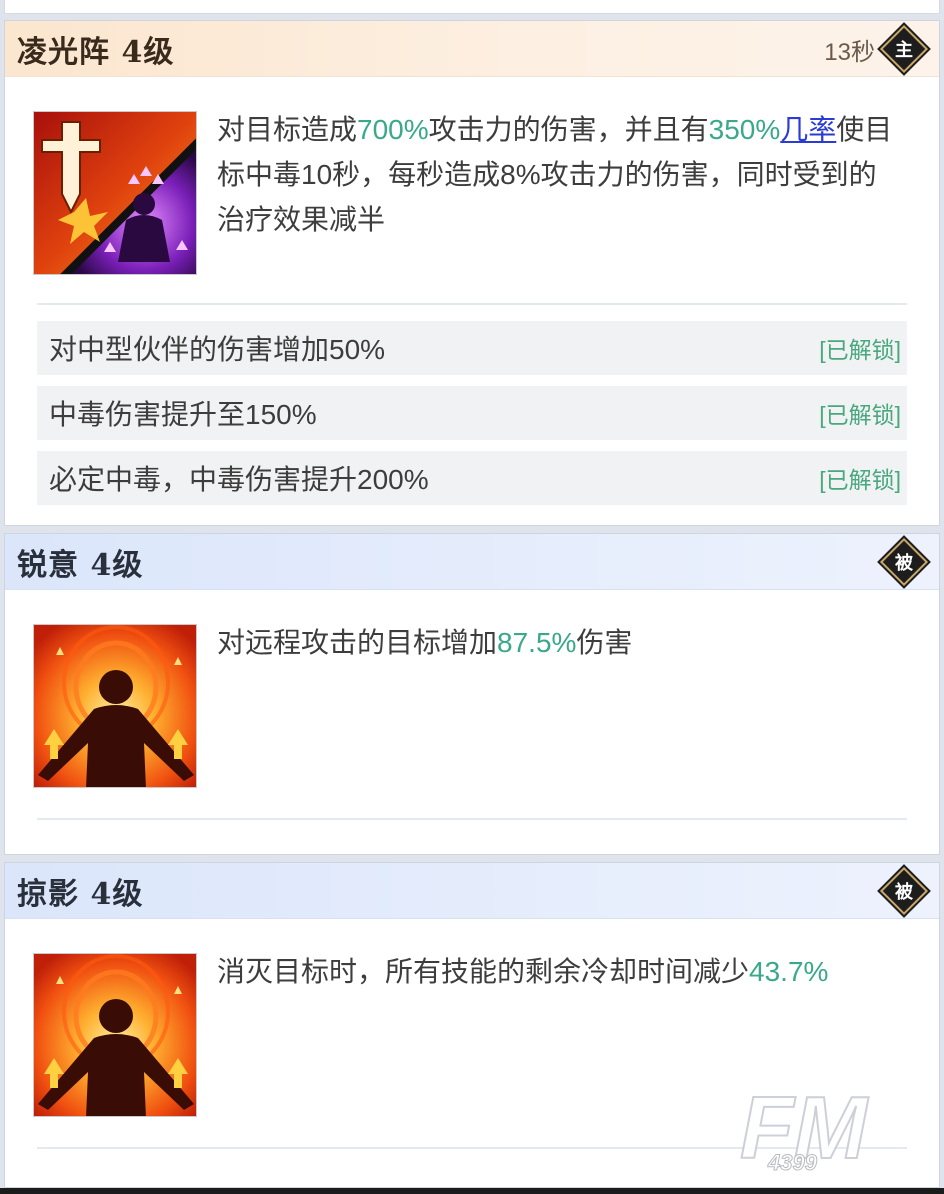 This screenshot has width=944, height=1194. I want to click on skill-title: 凌光阵 4级, so click(96, 52).